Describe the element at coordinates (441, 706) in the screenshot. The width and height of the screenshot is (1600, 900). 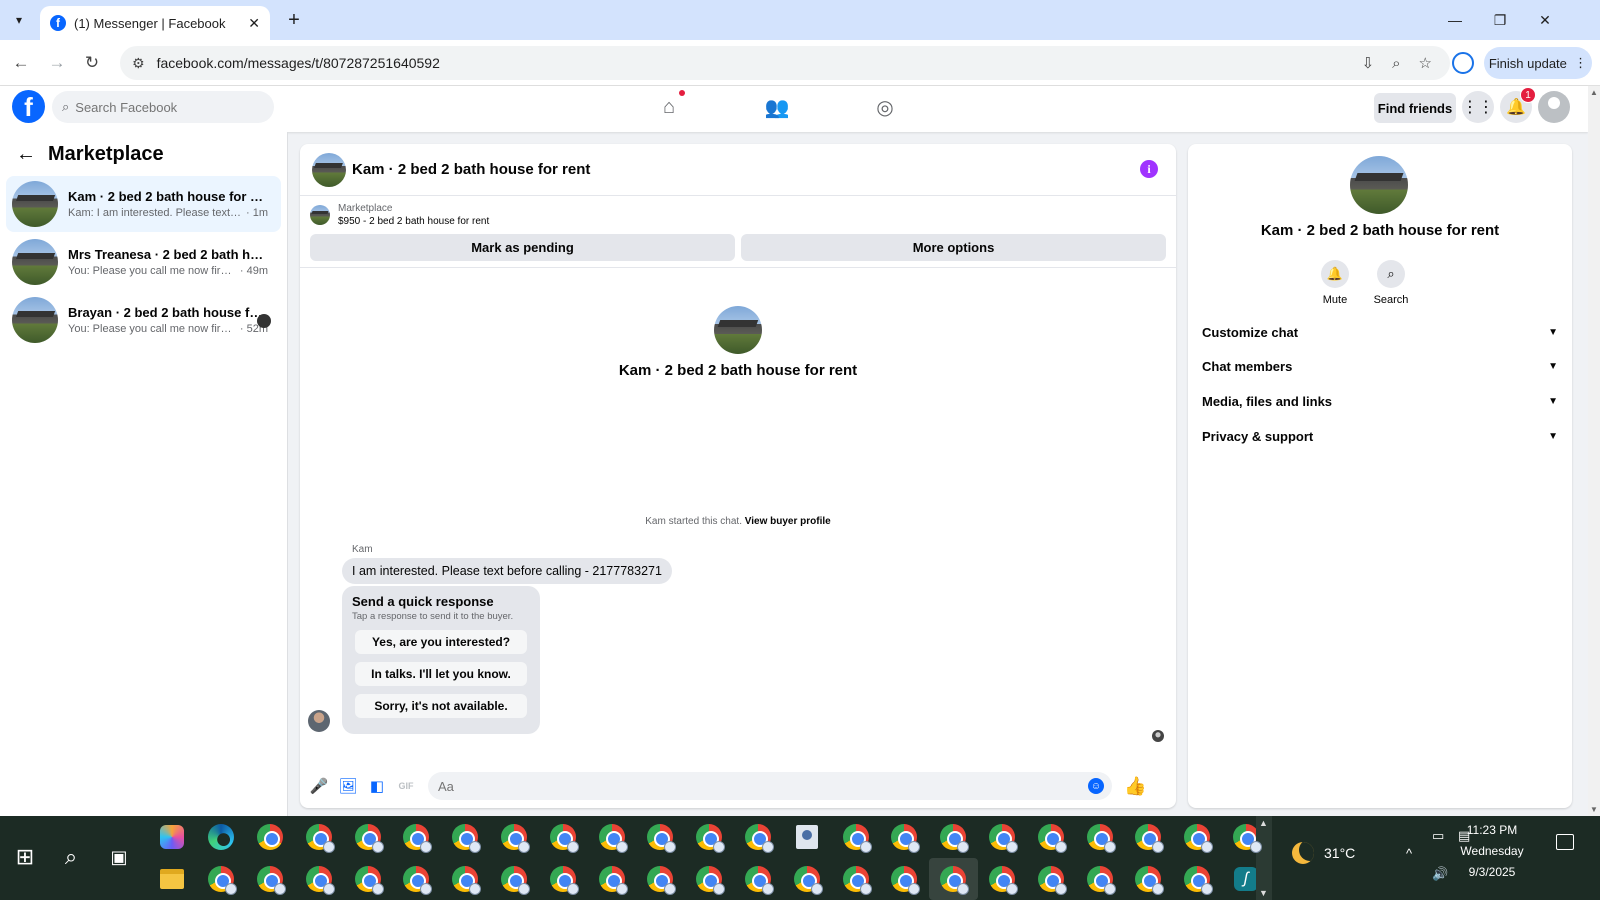
I see `quick-response-button: Sorry, it's not available.` at that location.